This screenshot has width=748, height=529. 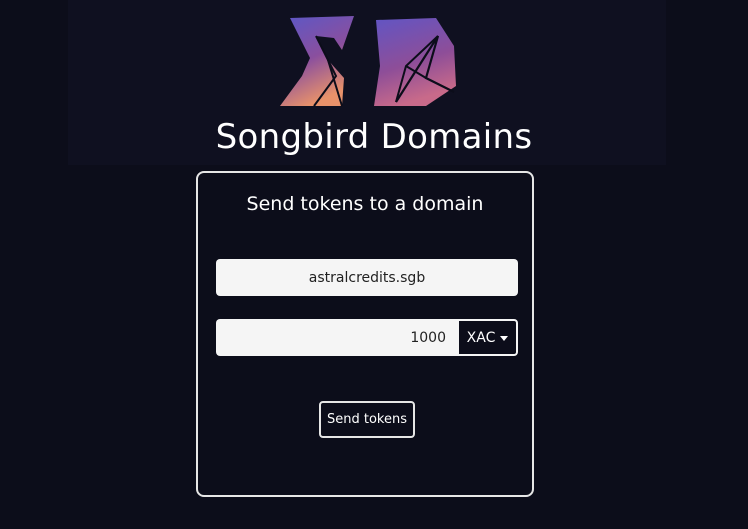 I want to click on token-select-dropdown: XAC, so click(x=488, y=337).